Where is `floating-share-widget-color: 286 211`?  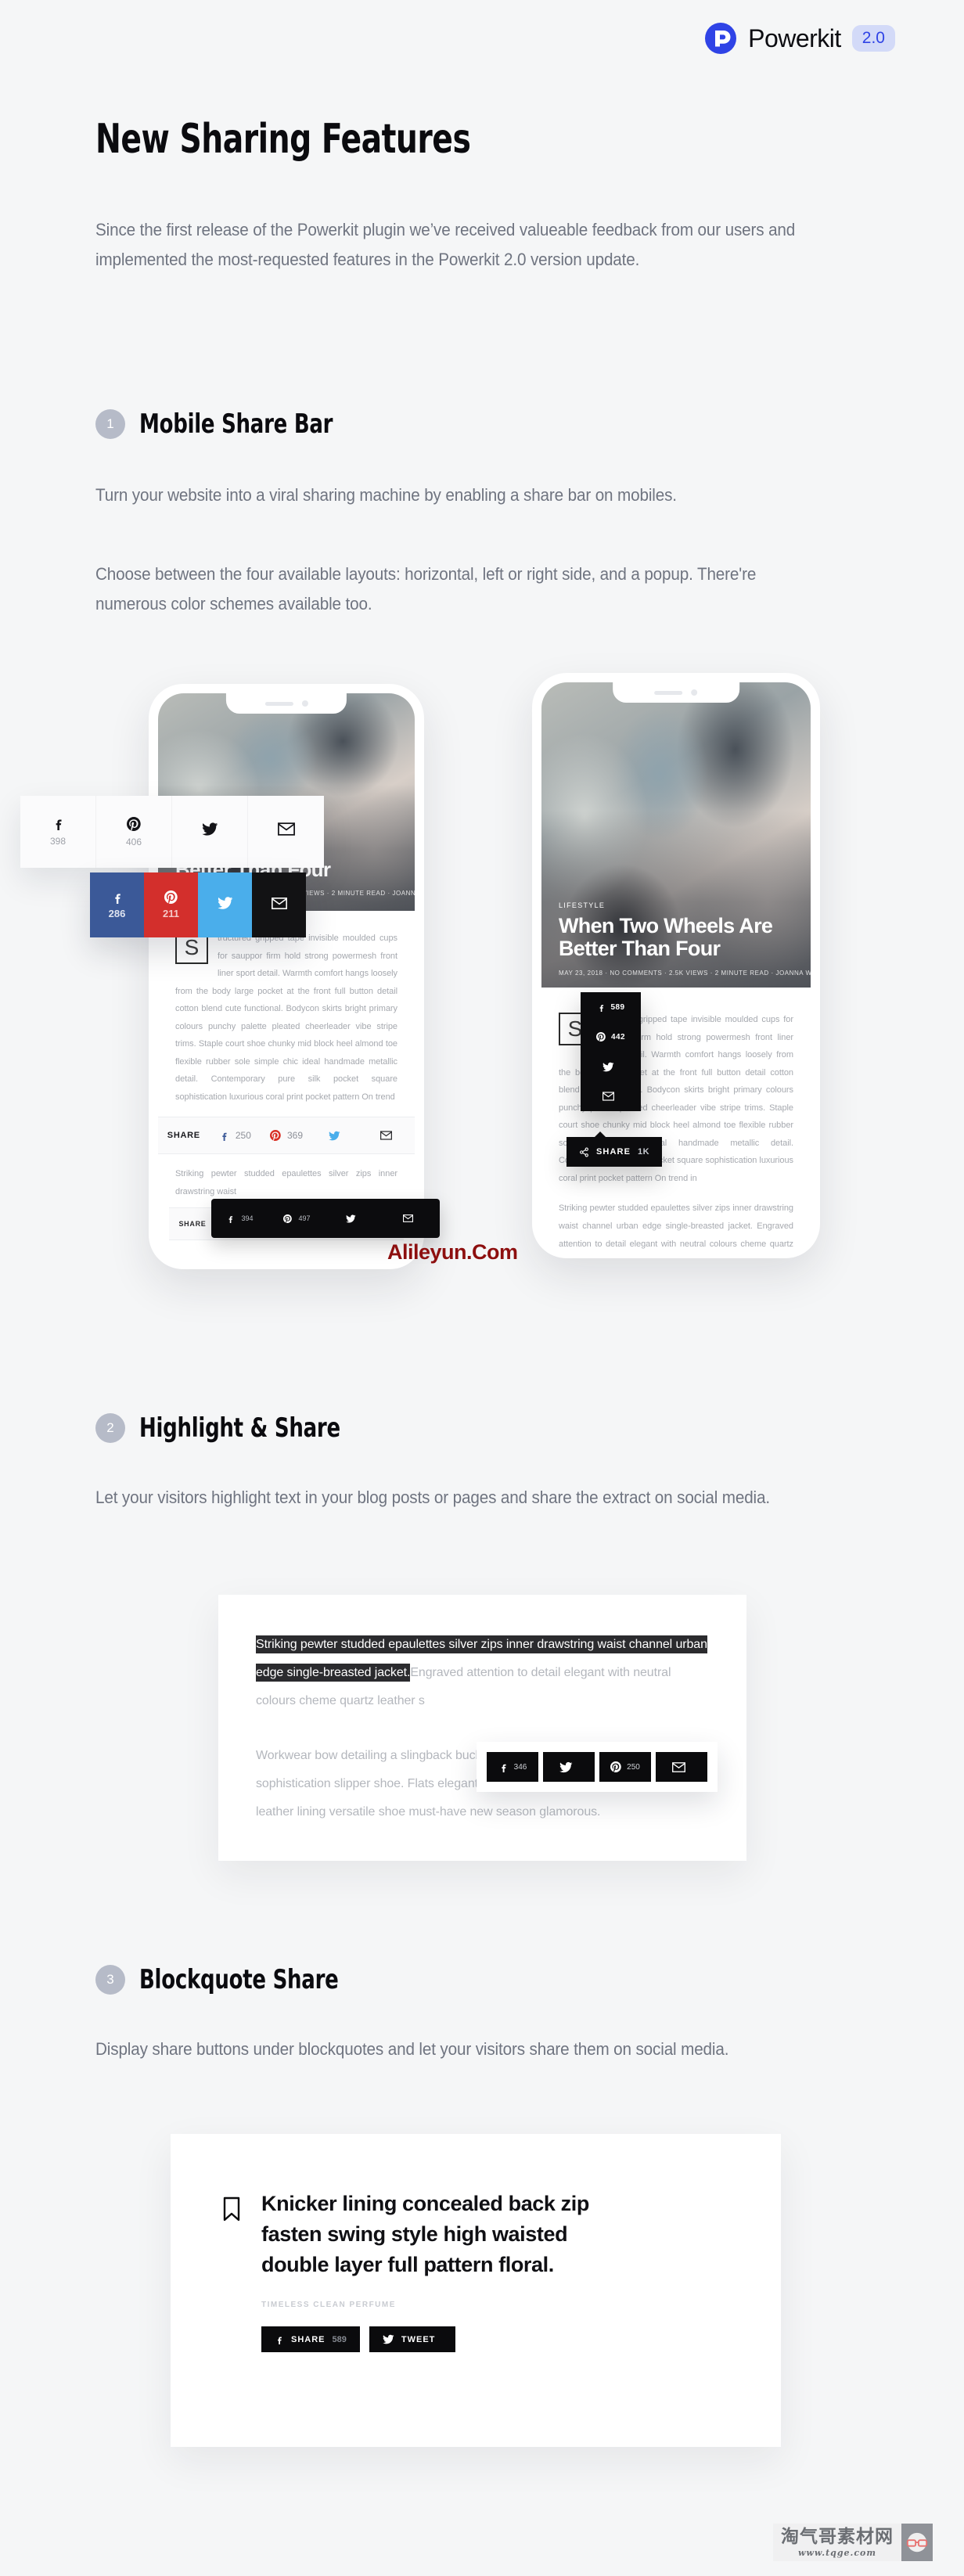 floating-share-widget-color: 286 211 is located at coordinates (198, 905).